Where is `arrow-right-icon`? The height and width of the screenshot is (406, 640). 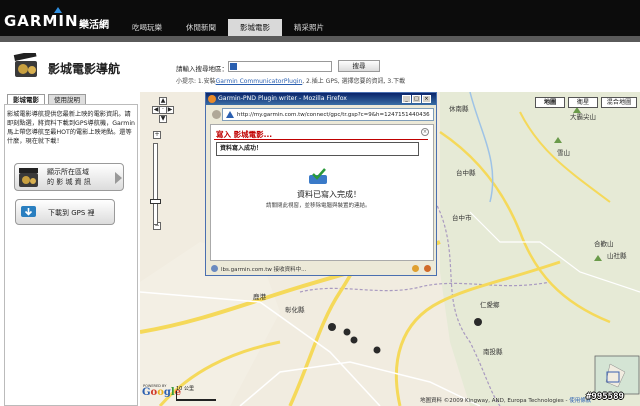 arrow-right-icon is located at coordinates (118, 178).